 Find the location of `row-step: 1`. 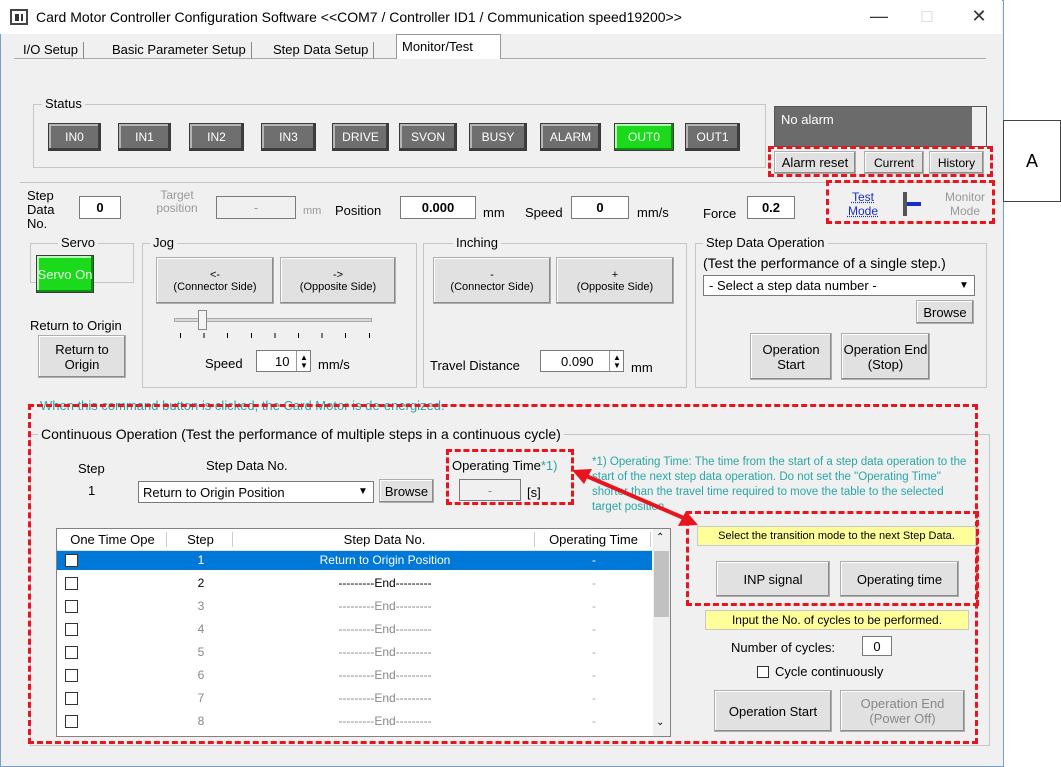

row-step: 1 is located at coordinates (201, 560).